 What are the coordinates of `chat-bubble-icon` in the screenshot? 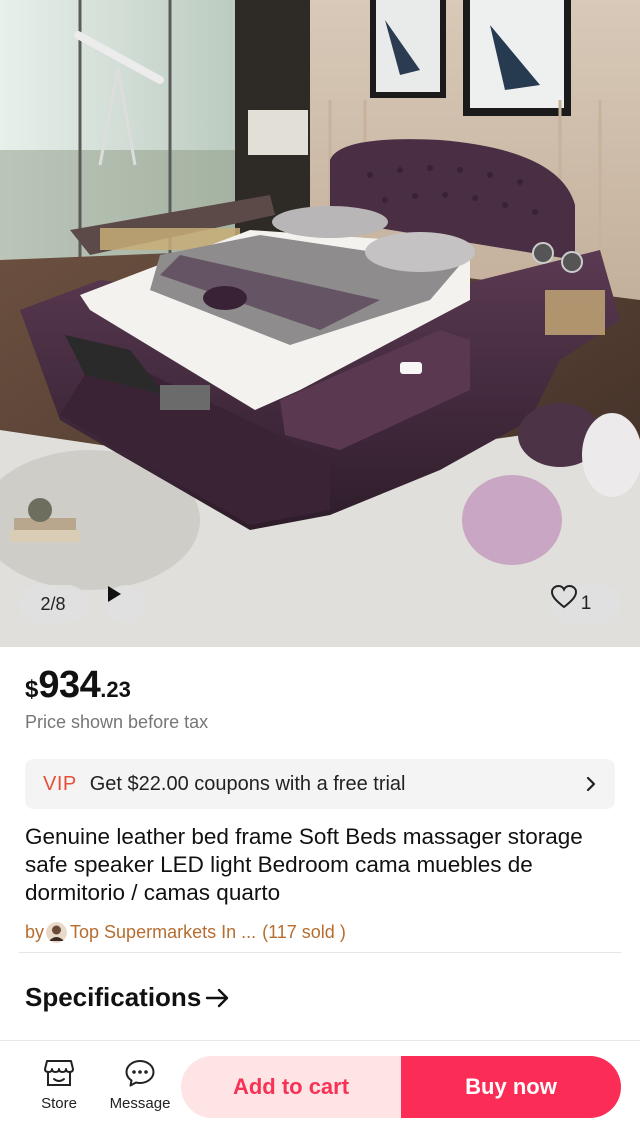 It's located at (140, 1073).